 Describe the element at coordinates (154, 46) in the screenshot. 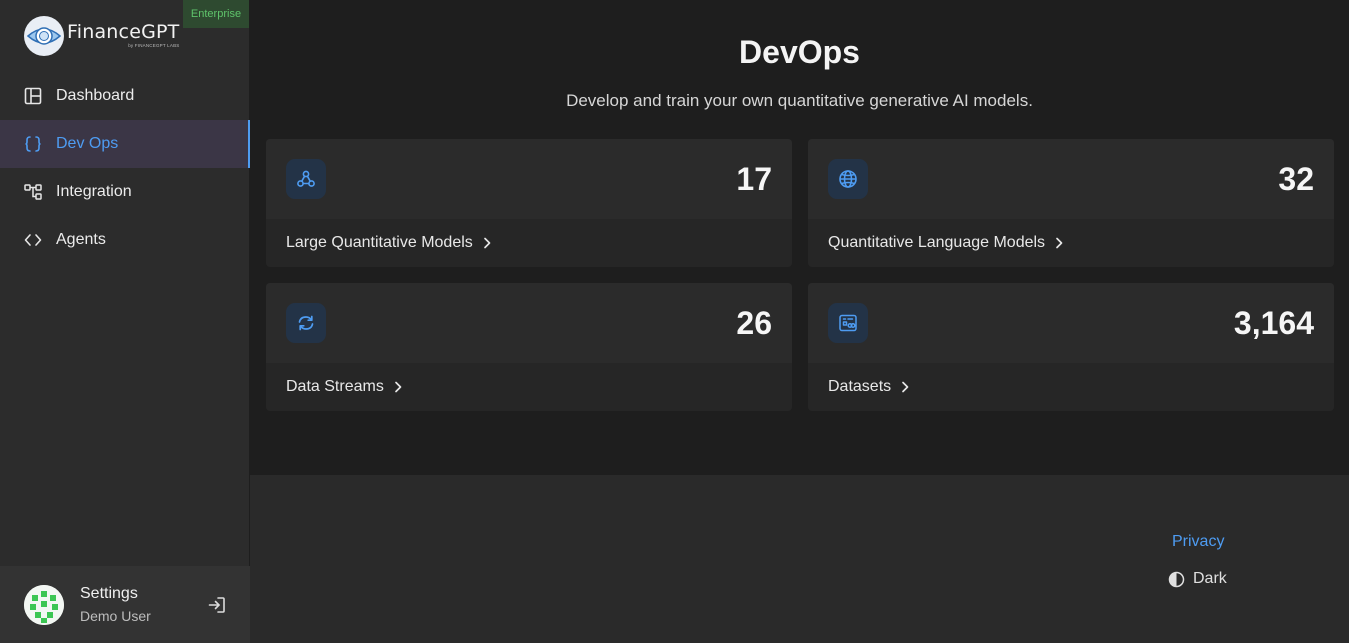

I see `app-byline: by FINANCEGPT LABS` at that location.